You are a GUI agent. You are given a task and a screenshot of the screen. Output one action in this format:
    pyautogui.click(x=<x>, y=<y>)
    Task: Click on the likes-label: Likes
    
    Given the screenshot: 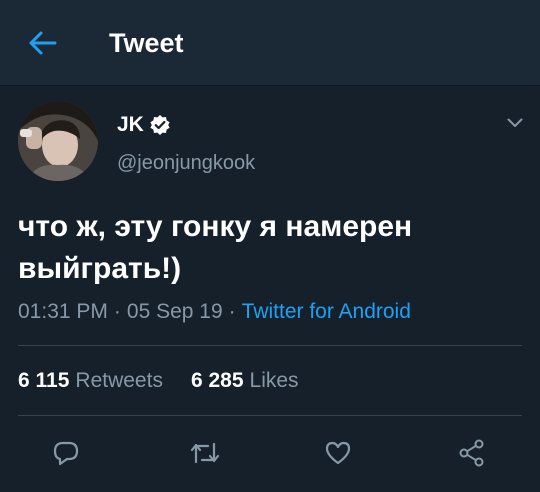 What is the action you would take?
    pyautogui.click(x=274, y=380)
    